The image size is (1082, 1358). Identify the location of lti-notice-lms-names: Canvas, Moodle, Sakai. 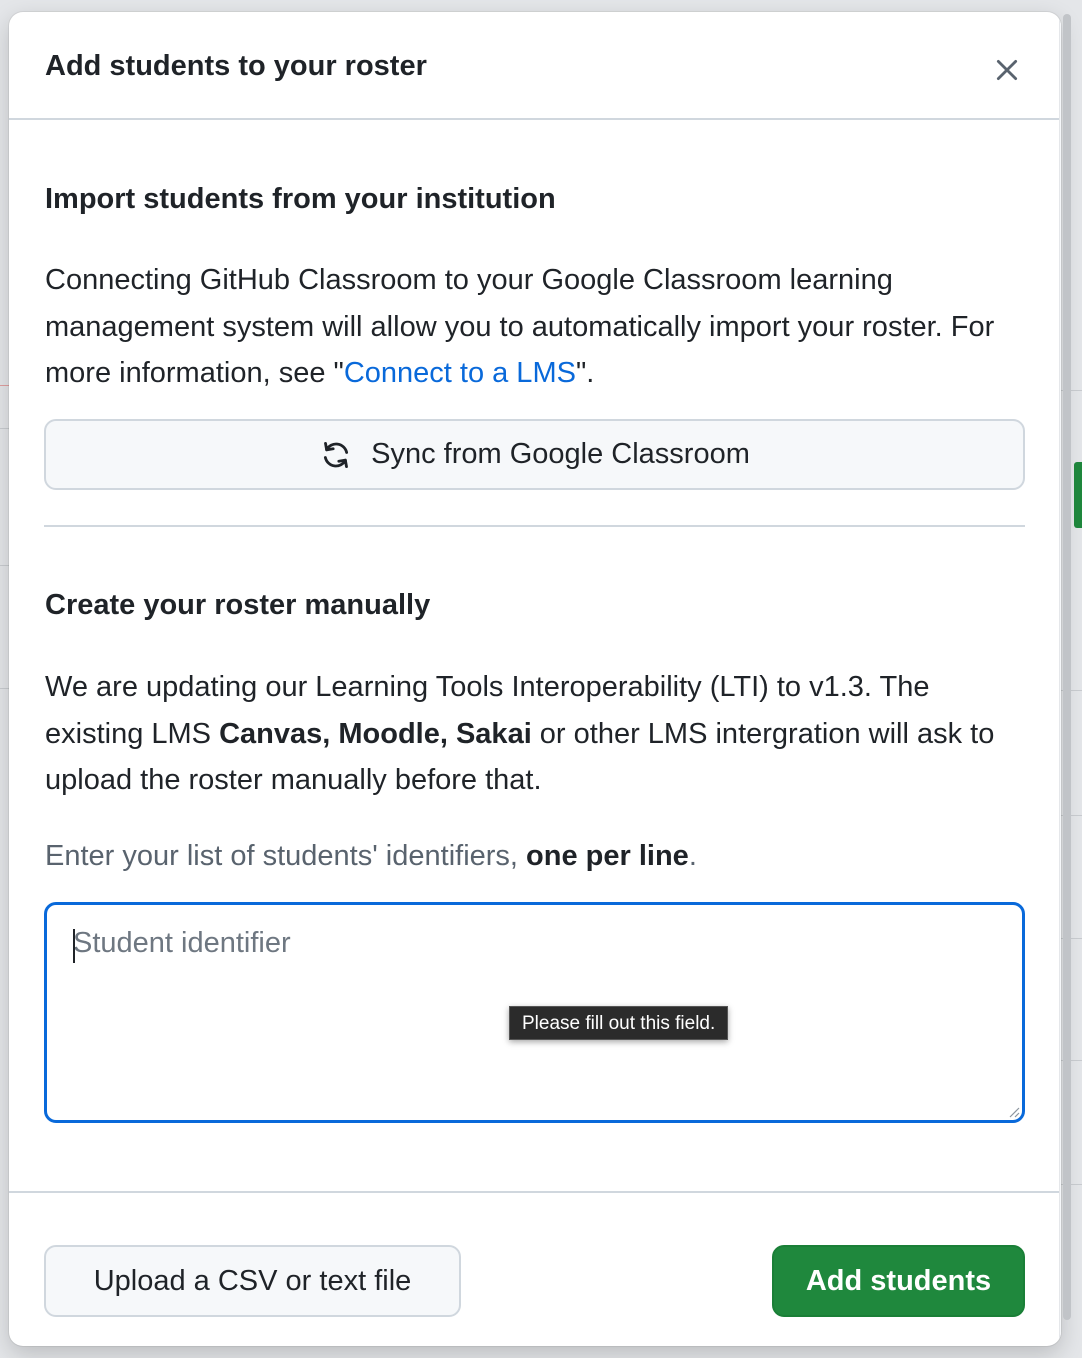
(375, 733).